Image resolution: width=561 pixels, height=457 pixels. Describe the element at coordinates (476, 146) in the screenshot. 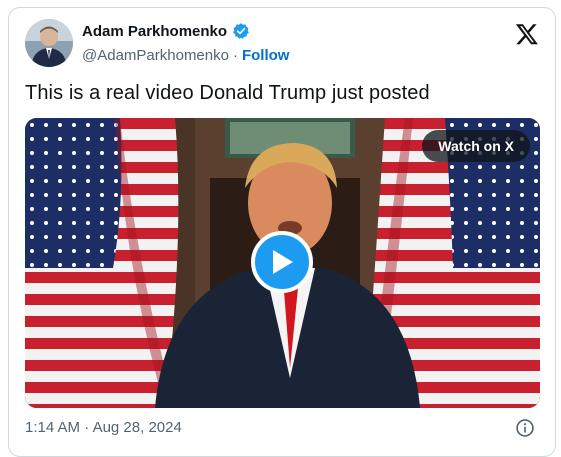

I see `watch-on-x-button: Watch on X` at that location.